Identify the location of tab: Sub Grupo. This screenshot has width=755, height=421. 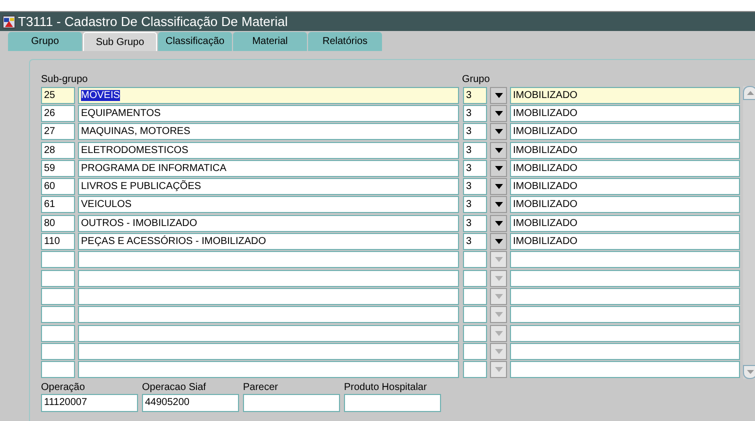
(120, 41).